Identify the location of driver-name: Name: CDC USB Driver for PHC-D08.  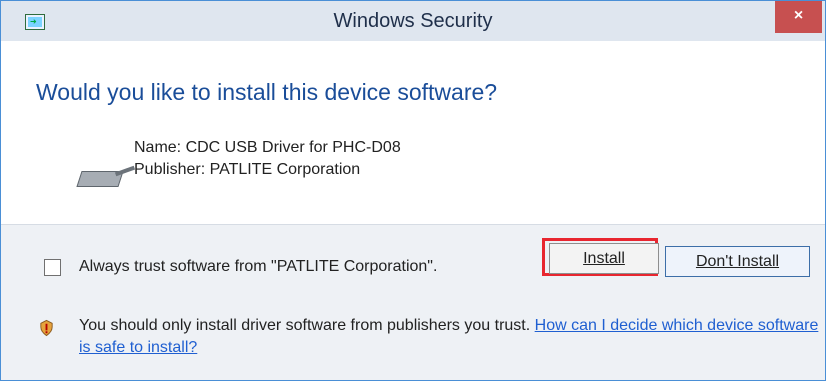
(267, 147).